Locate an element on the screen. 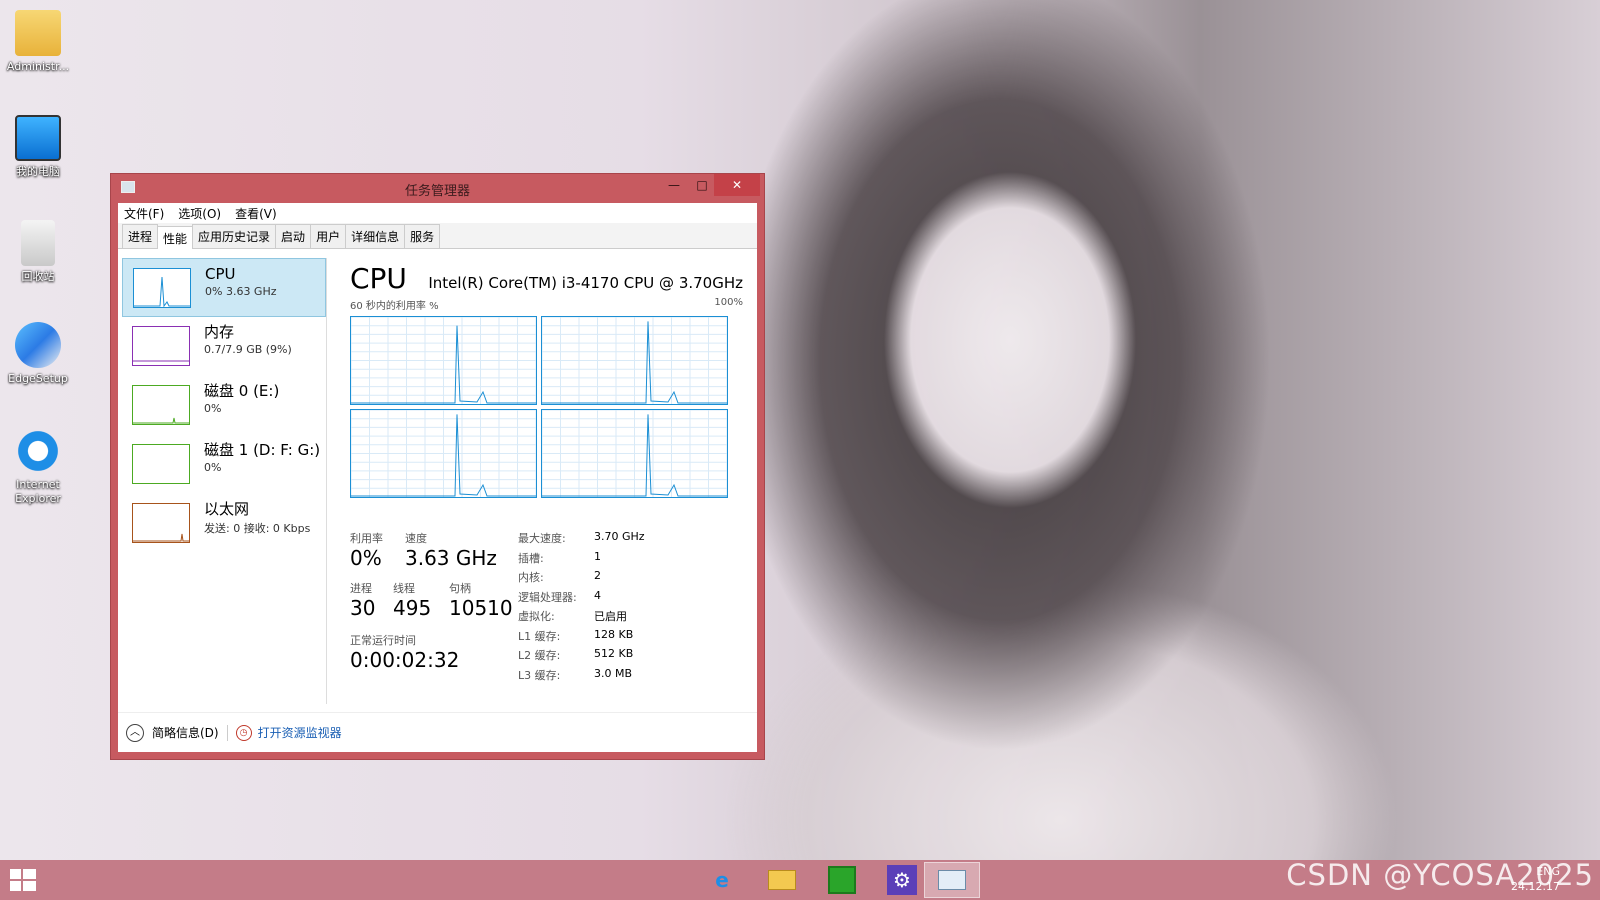 This screenshot has height=900, width=1600. brief-info-button: 简略信息(D) is located at coordinates (185, 732).